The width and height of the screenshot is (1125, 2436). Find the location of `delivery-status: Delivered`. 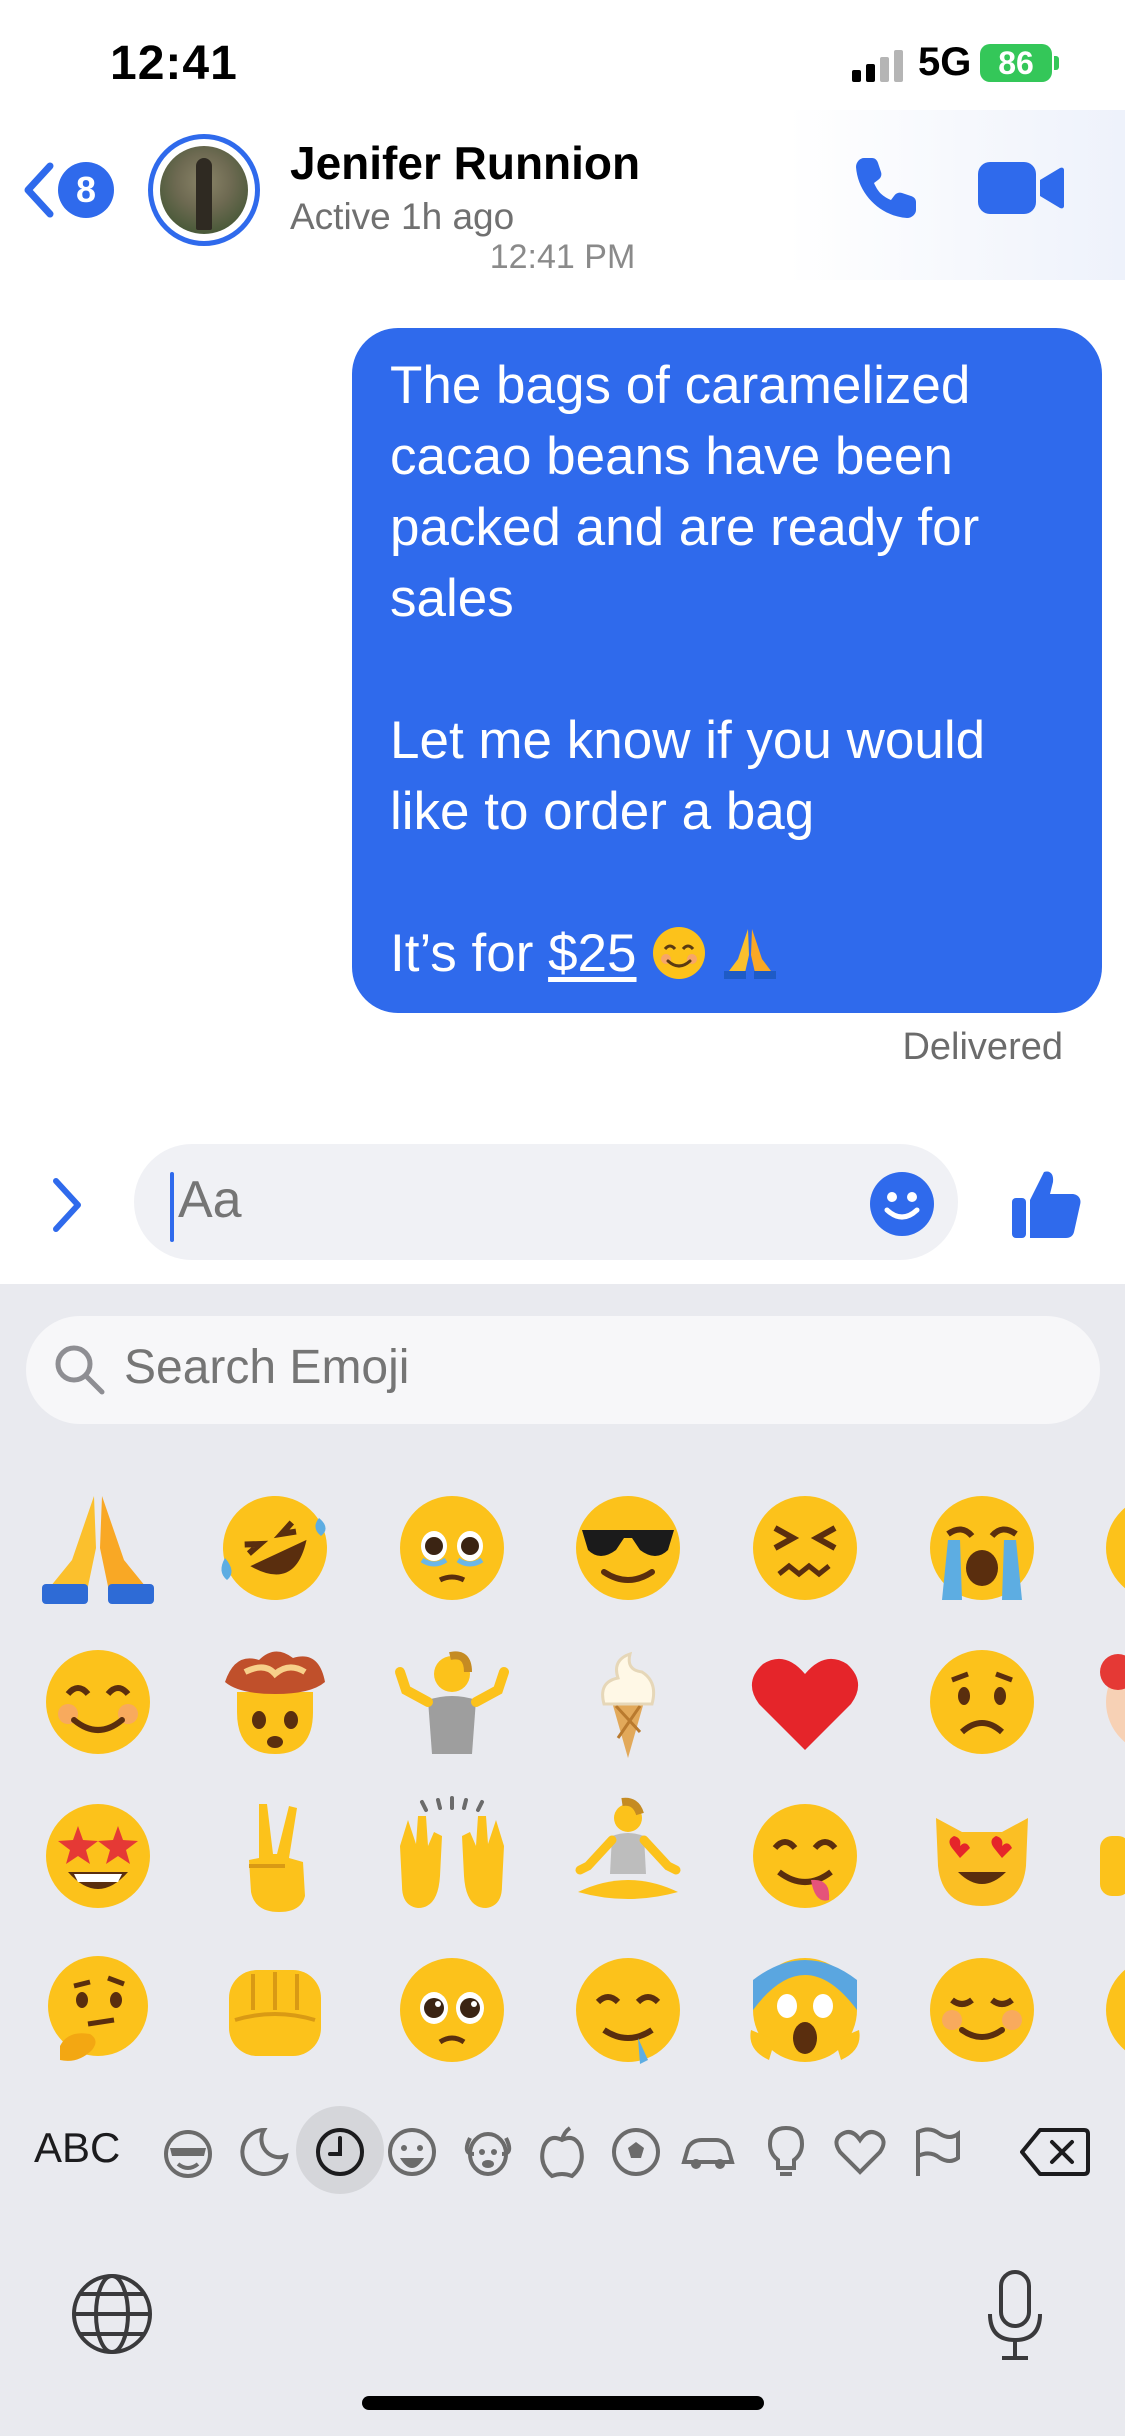

delivery-status: Delivered is located at coordinates (982, 1047).